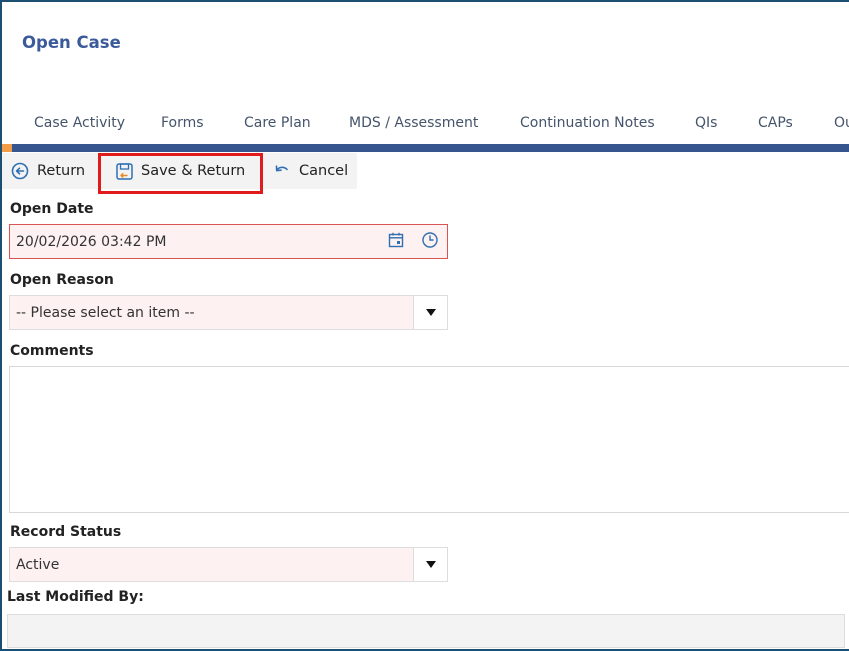 The width and height of the screenshot is (849, 651). Describe the element at coordinates (182, 123) in the screenshot. I see `tab-forms: Forms` at that location.